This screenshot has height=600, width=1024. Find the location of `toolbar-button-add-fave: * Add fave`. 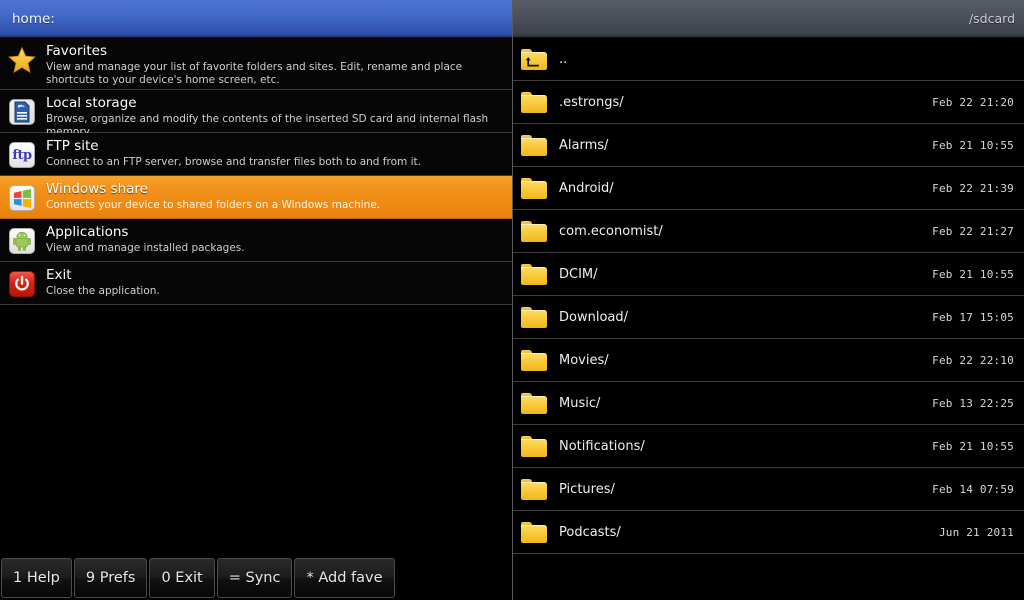

toolbar-button-add-fave: * Add fave is located at coordinates (344, 578).